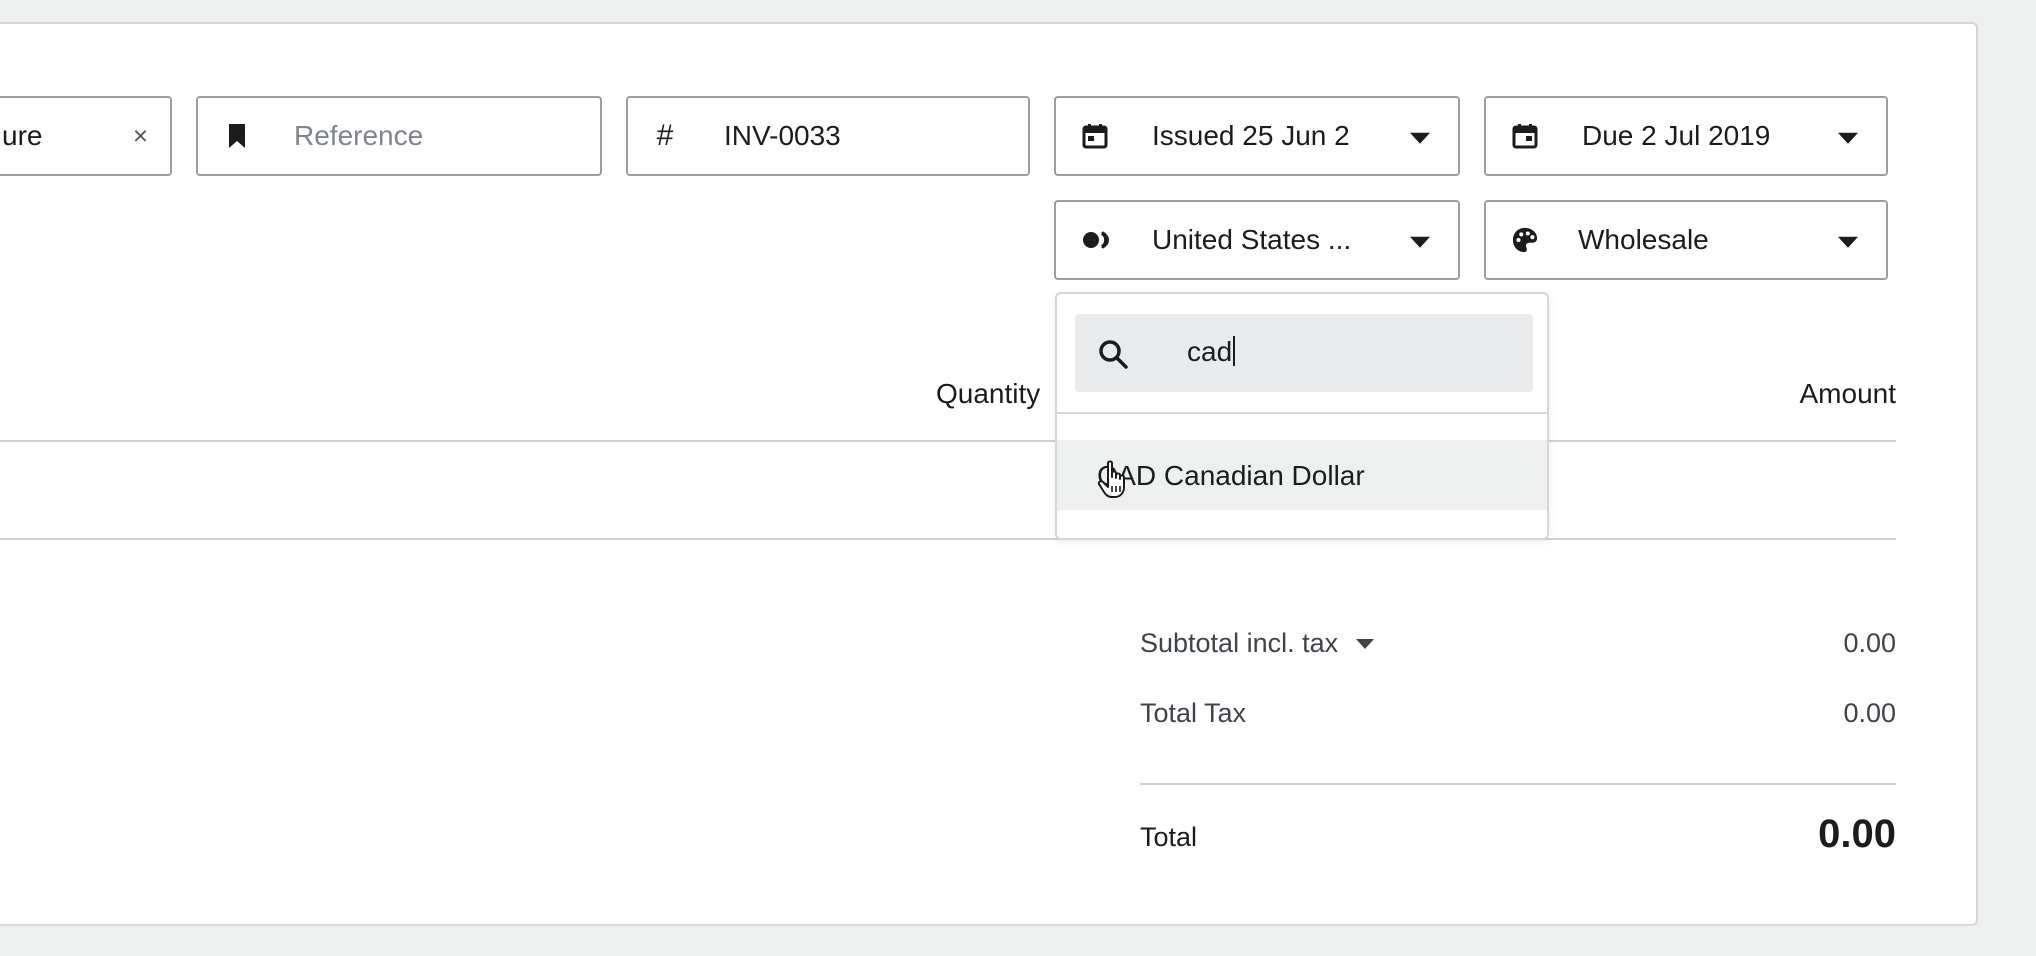  I want to click on total-value: 0.00, so click(1857, 834).